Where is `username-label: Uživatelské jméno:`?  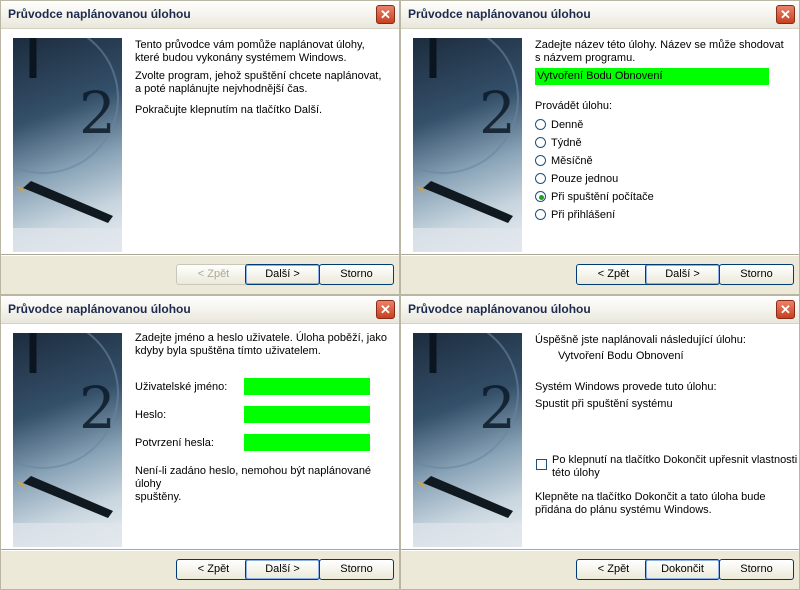 username-label: Uživatelské jméno: is located at coordinates (181, 387).